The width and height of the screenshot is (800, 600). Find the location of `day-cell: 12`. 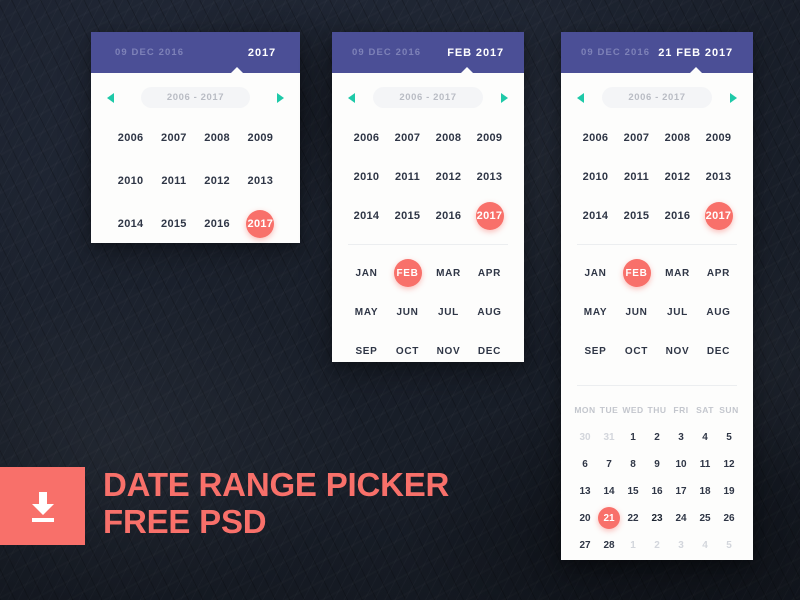

day-cell: 12 is located at coordinates (729, 464).